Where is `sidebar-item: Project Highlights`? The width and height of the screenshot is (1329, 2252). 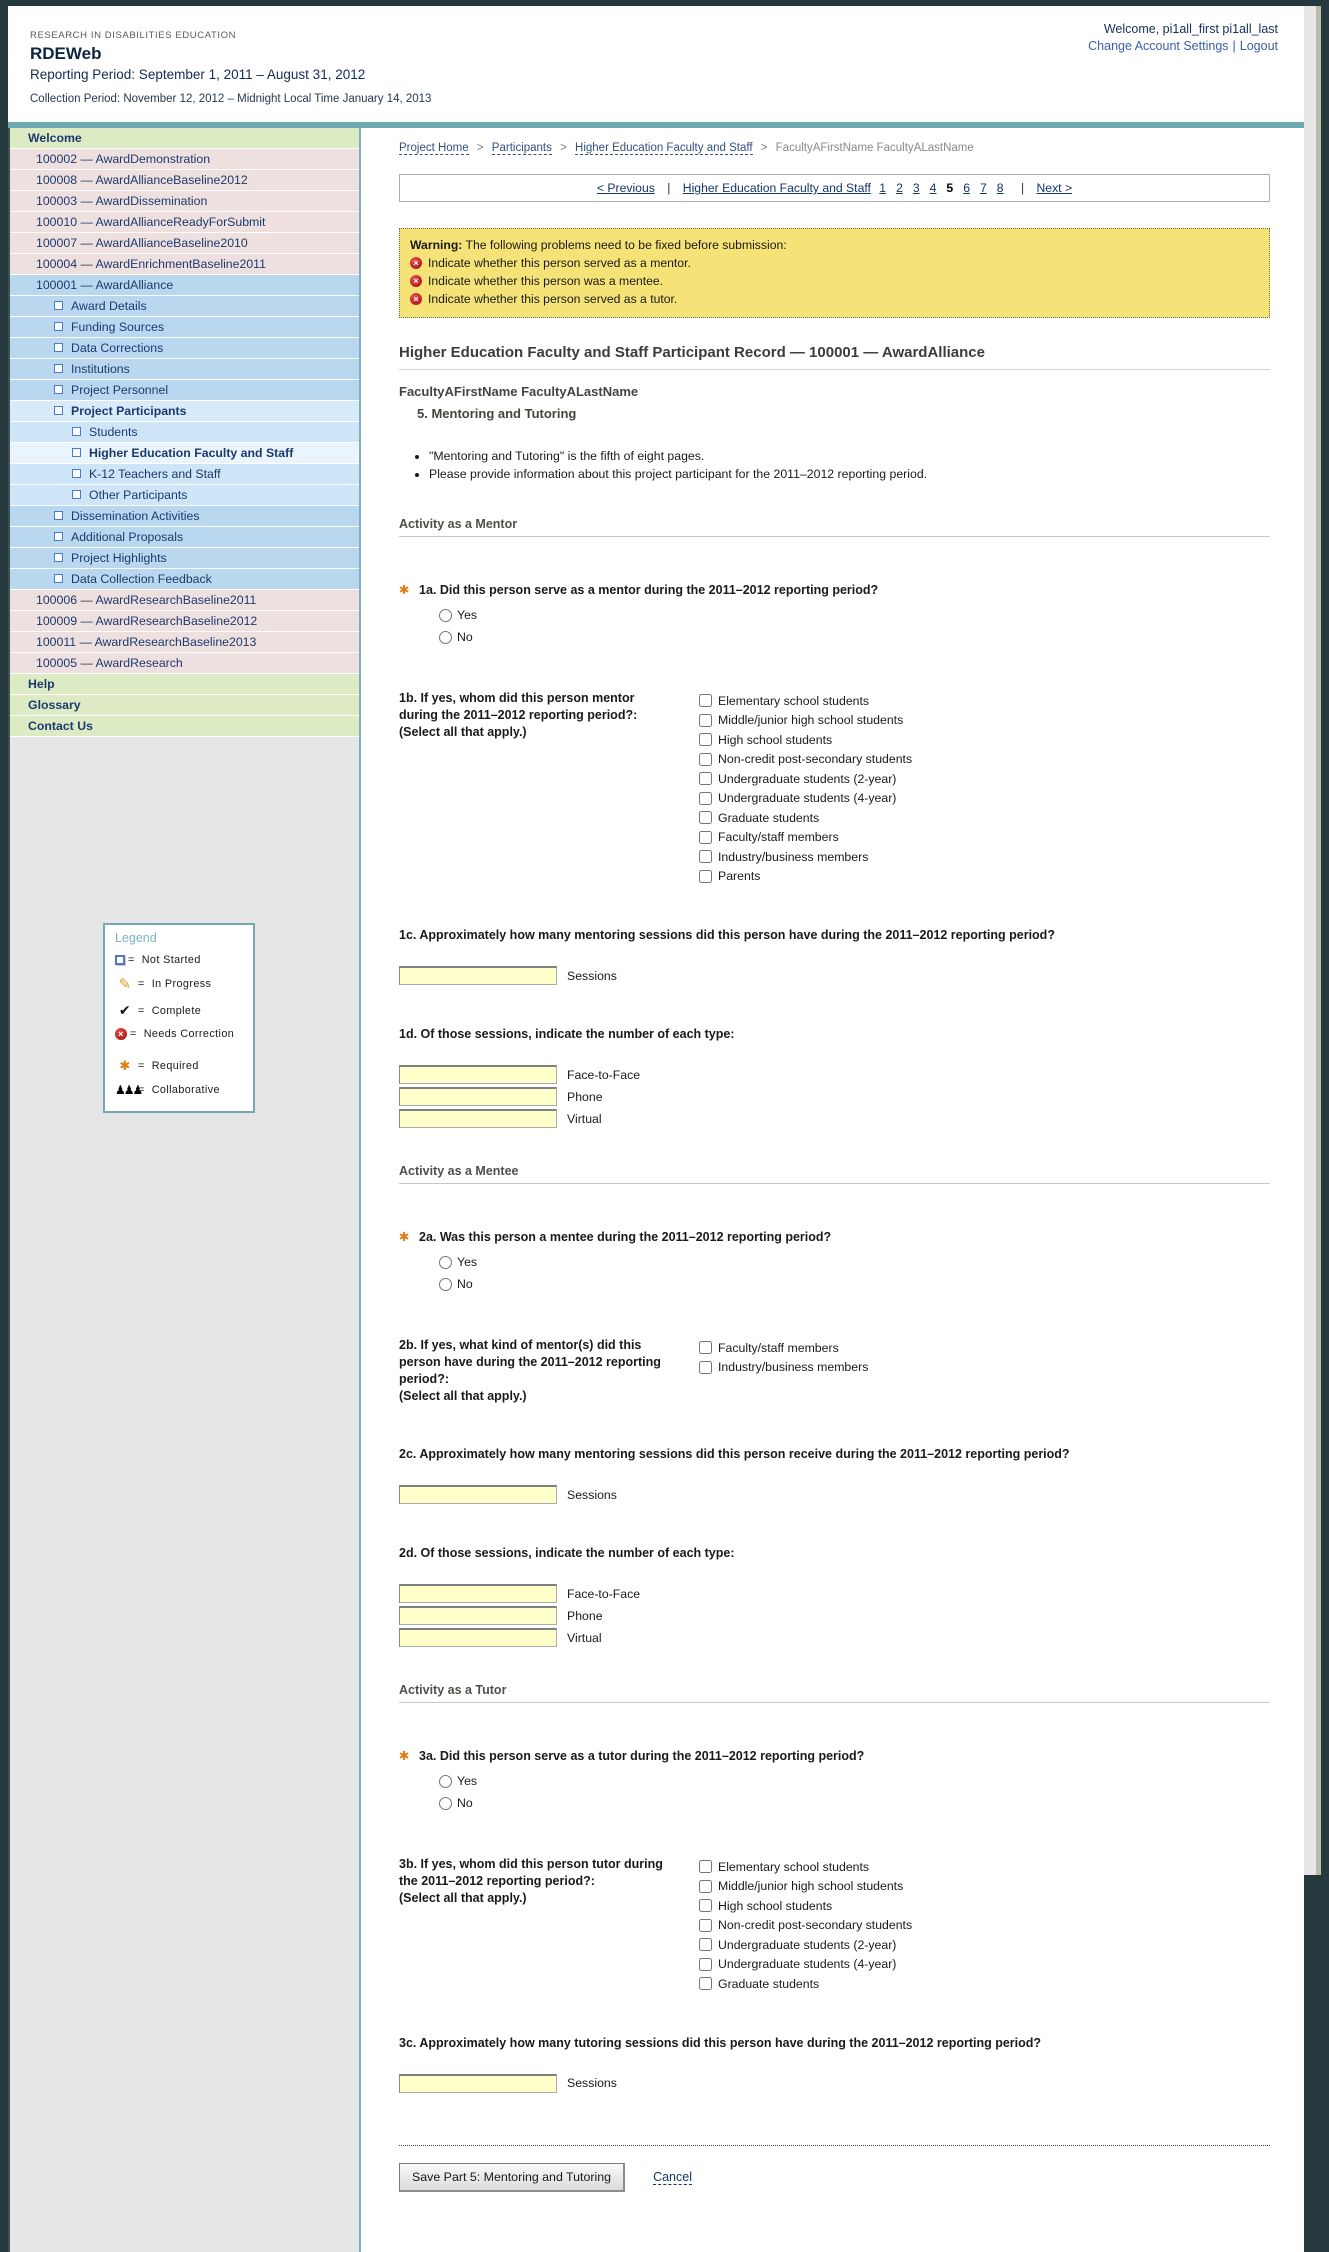 sidebar-item: Project Highlights is located at coordinates (184, 558).